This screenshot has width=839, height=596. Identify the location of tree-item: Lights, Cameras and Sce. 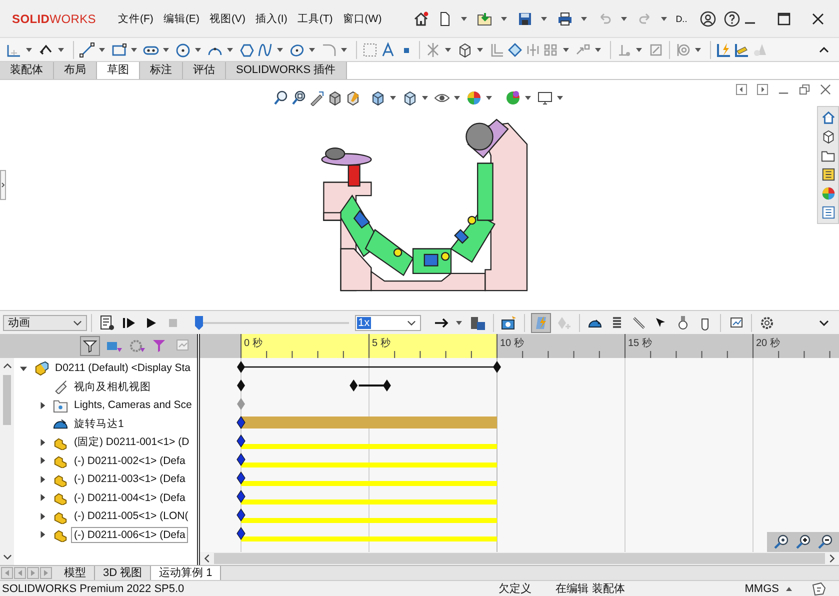
(133, 405).